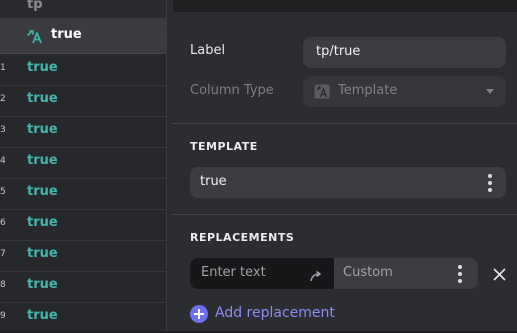 This screenshot has height=333, width=517. I want to click on label-caption: Label, so click(208, 50).